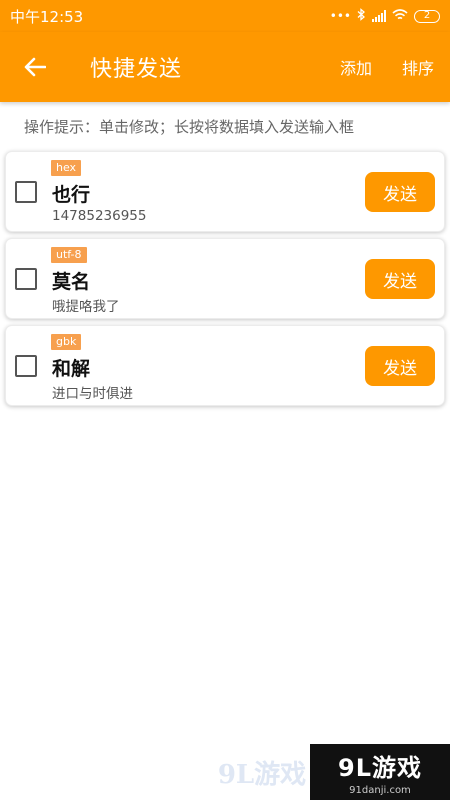 Image resolution: width=450 pixels, height=800 pixels. Describe the element at coordinates (225, 67) in the screenshot. I see `app-bar: 快捷发送 添加 排序` at that location.